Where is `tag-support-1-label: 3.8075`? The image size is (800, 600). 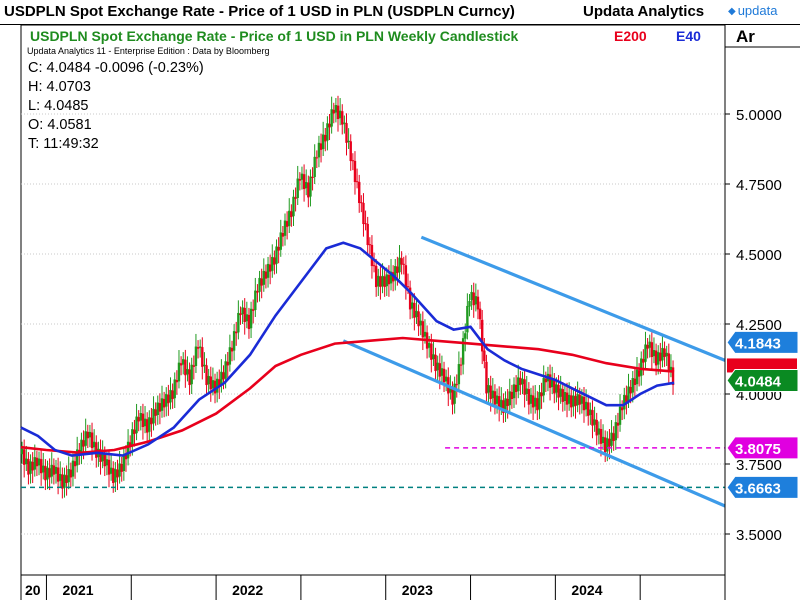
tag-support-1-label: 3.8075 is located at coordinates (758, 449).